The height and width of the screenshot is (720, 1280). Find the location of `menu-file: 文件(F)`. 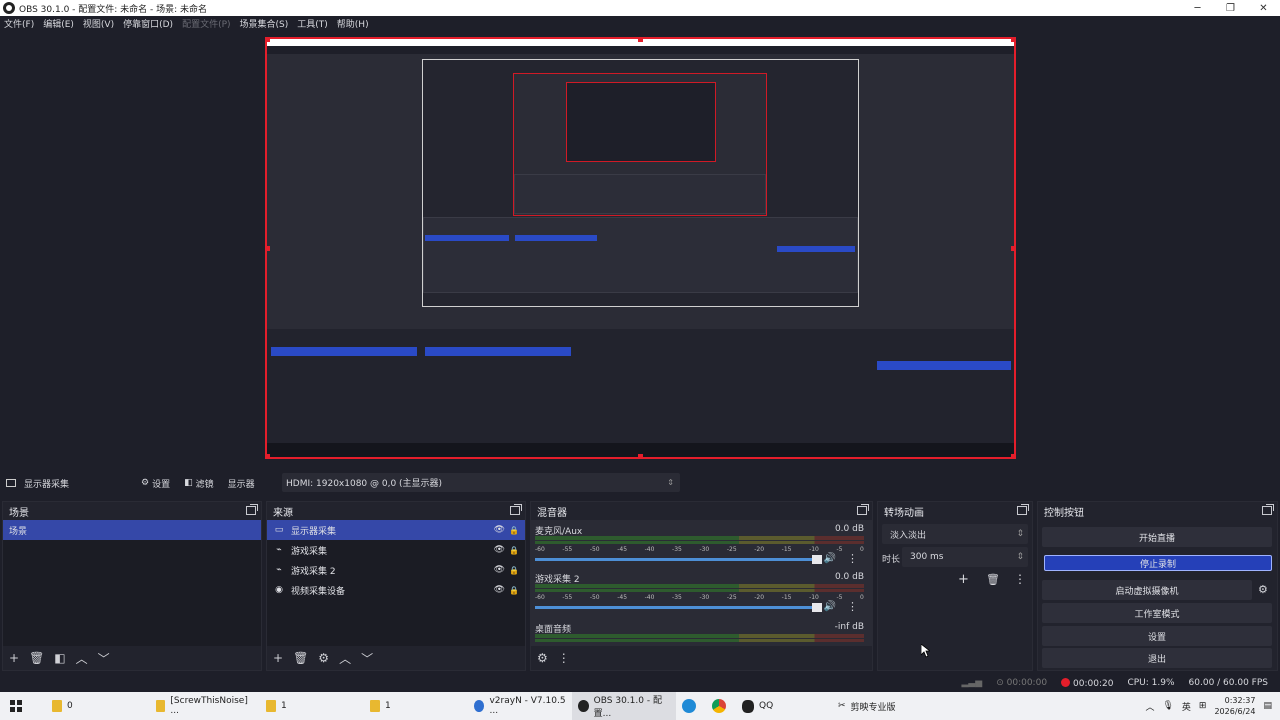

menu-file: 文件(F) is located at coordinates (19, 23).